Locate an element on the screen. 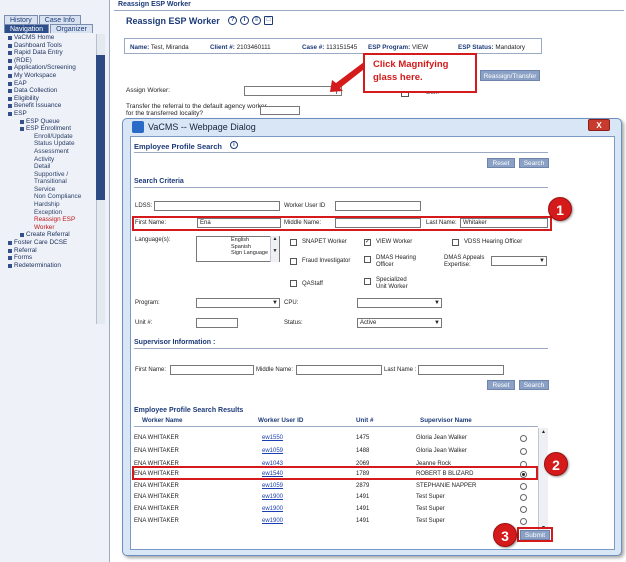  status-select: Active ▼ is located at coordinates (399, 323).